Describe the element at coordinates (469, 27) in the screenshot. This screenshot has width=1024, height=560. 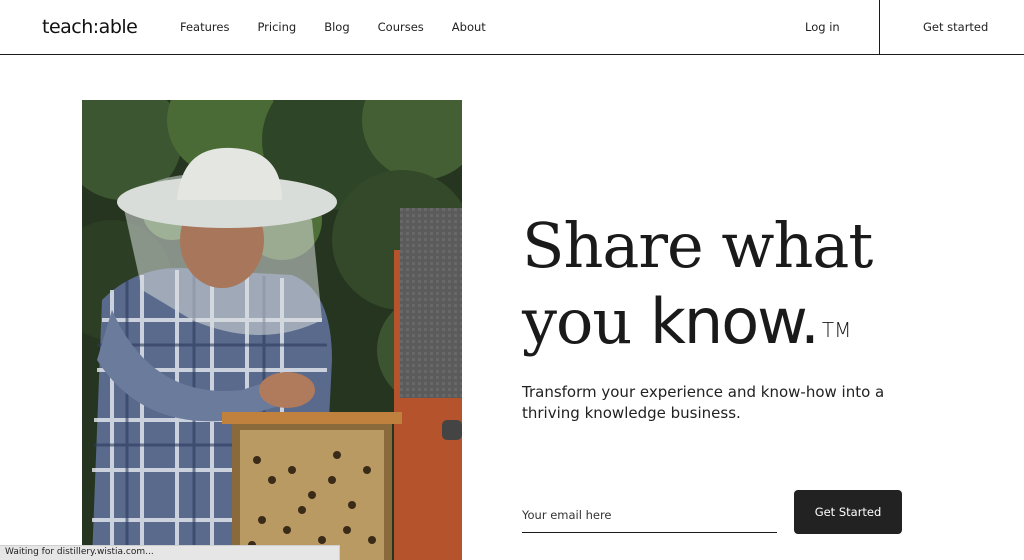
I see `nav-about: About` at that location.